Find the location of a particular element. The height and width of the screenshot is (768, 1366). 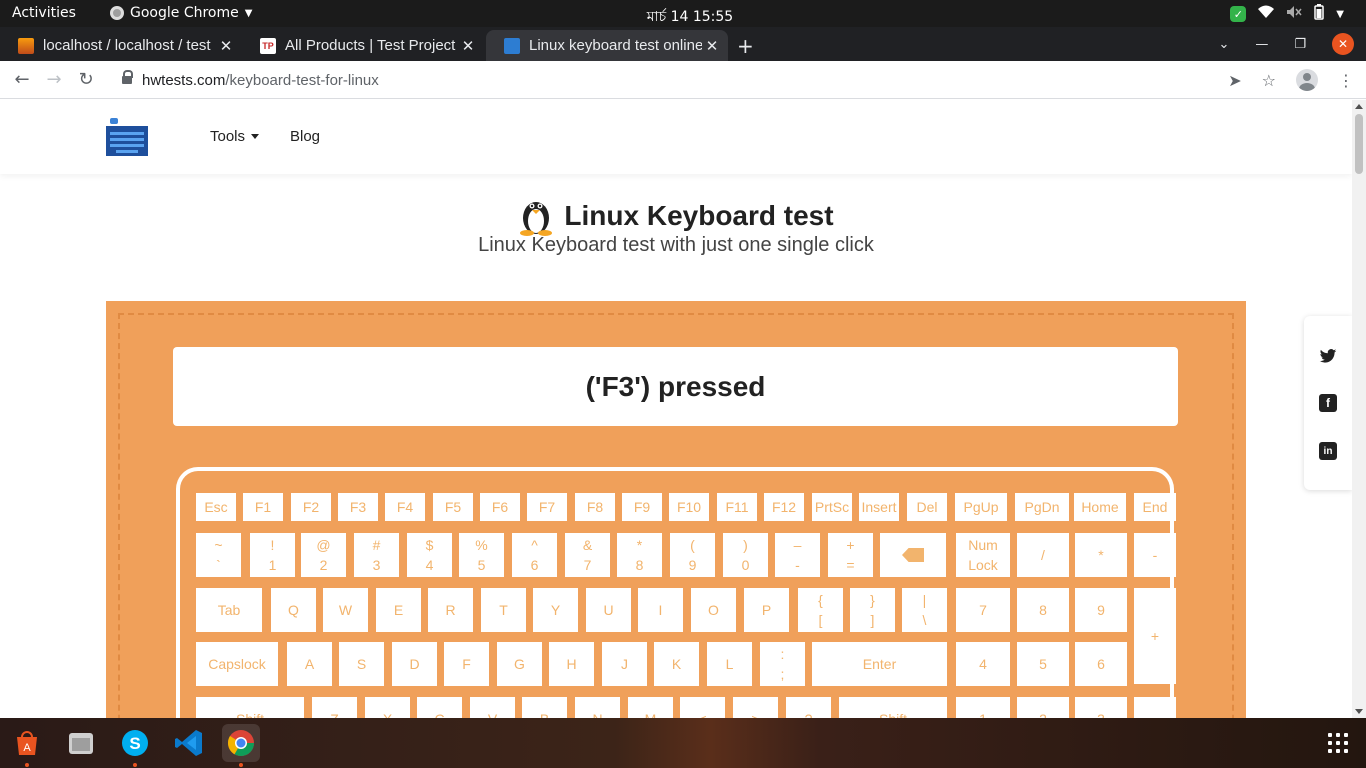

enter-key: Enter is located at coordinates (879, 664).